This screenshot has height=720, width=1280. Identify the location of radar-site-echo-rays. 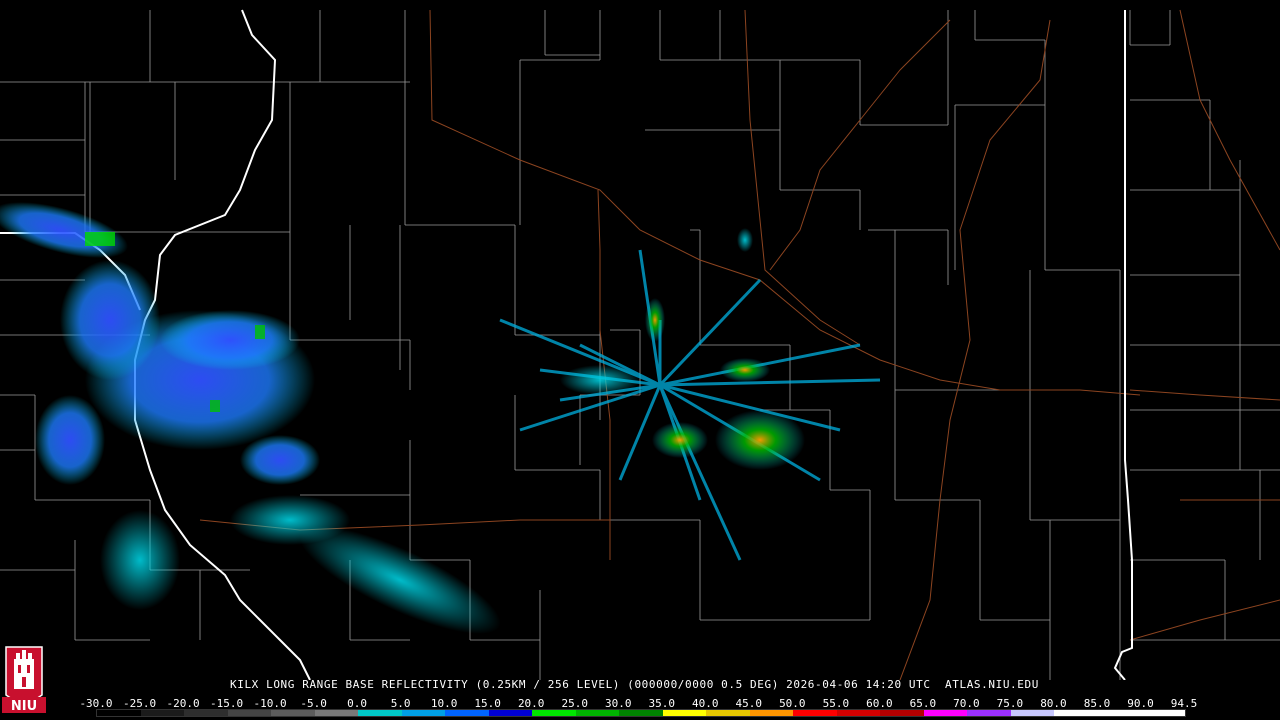
(690, 405).